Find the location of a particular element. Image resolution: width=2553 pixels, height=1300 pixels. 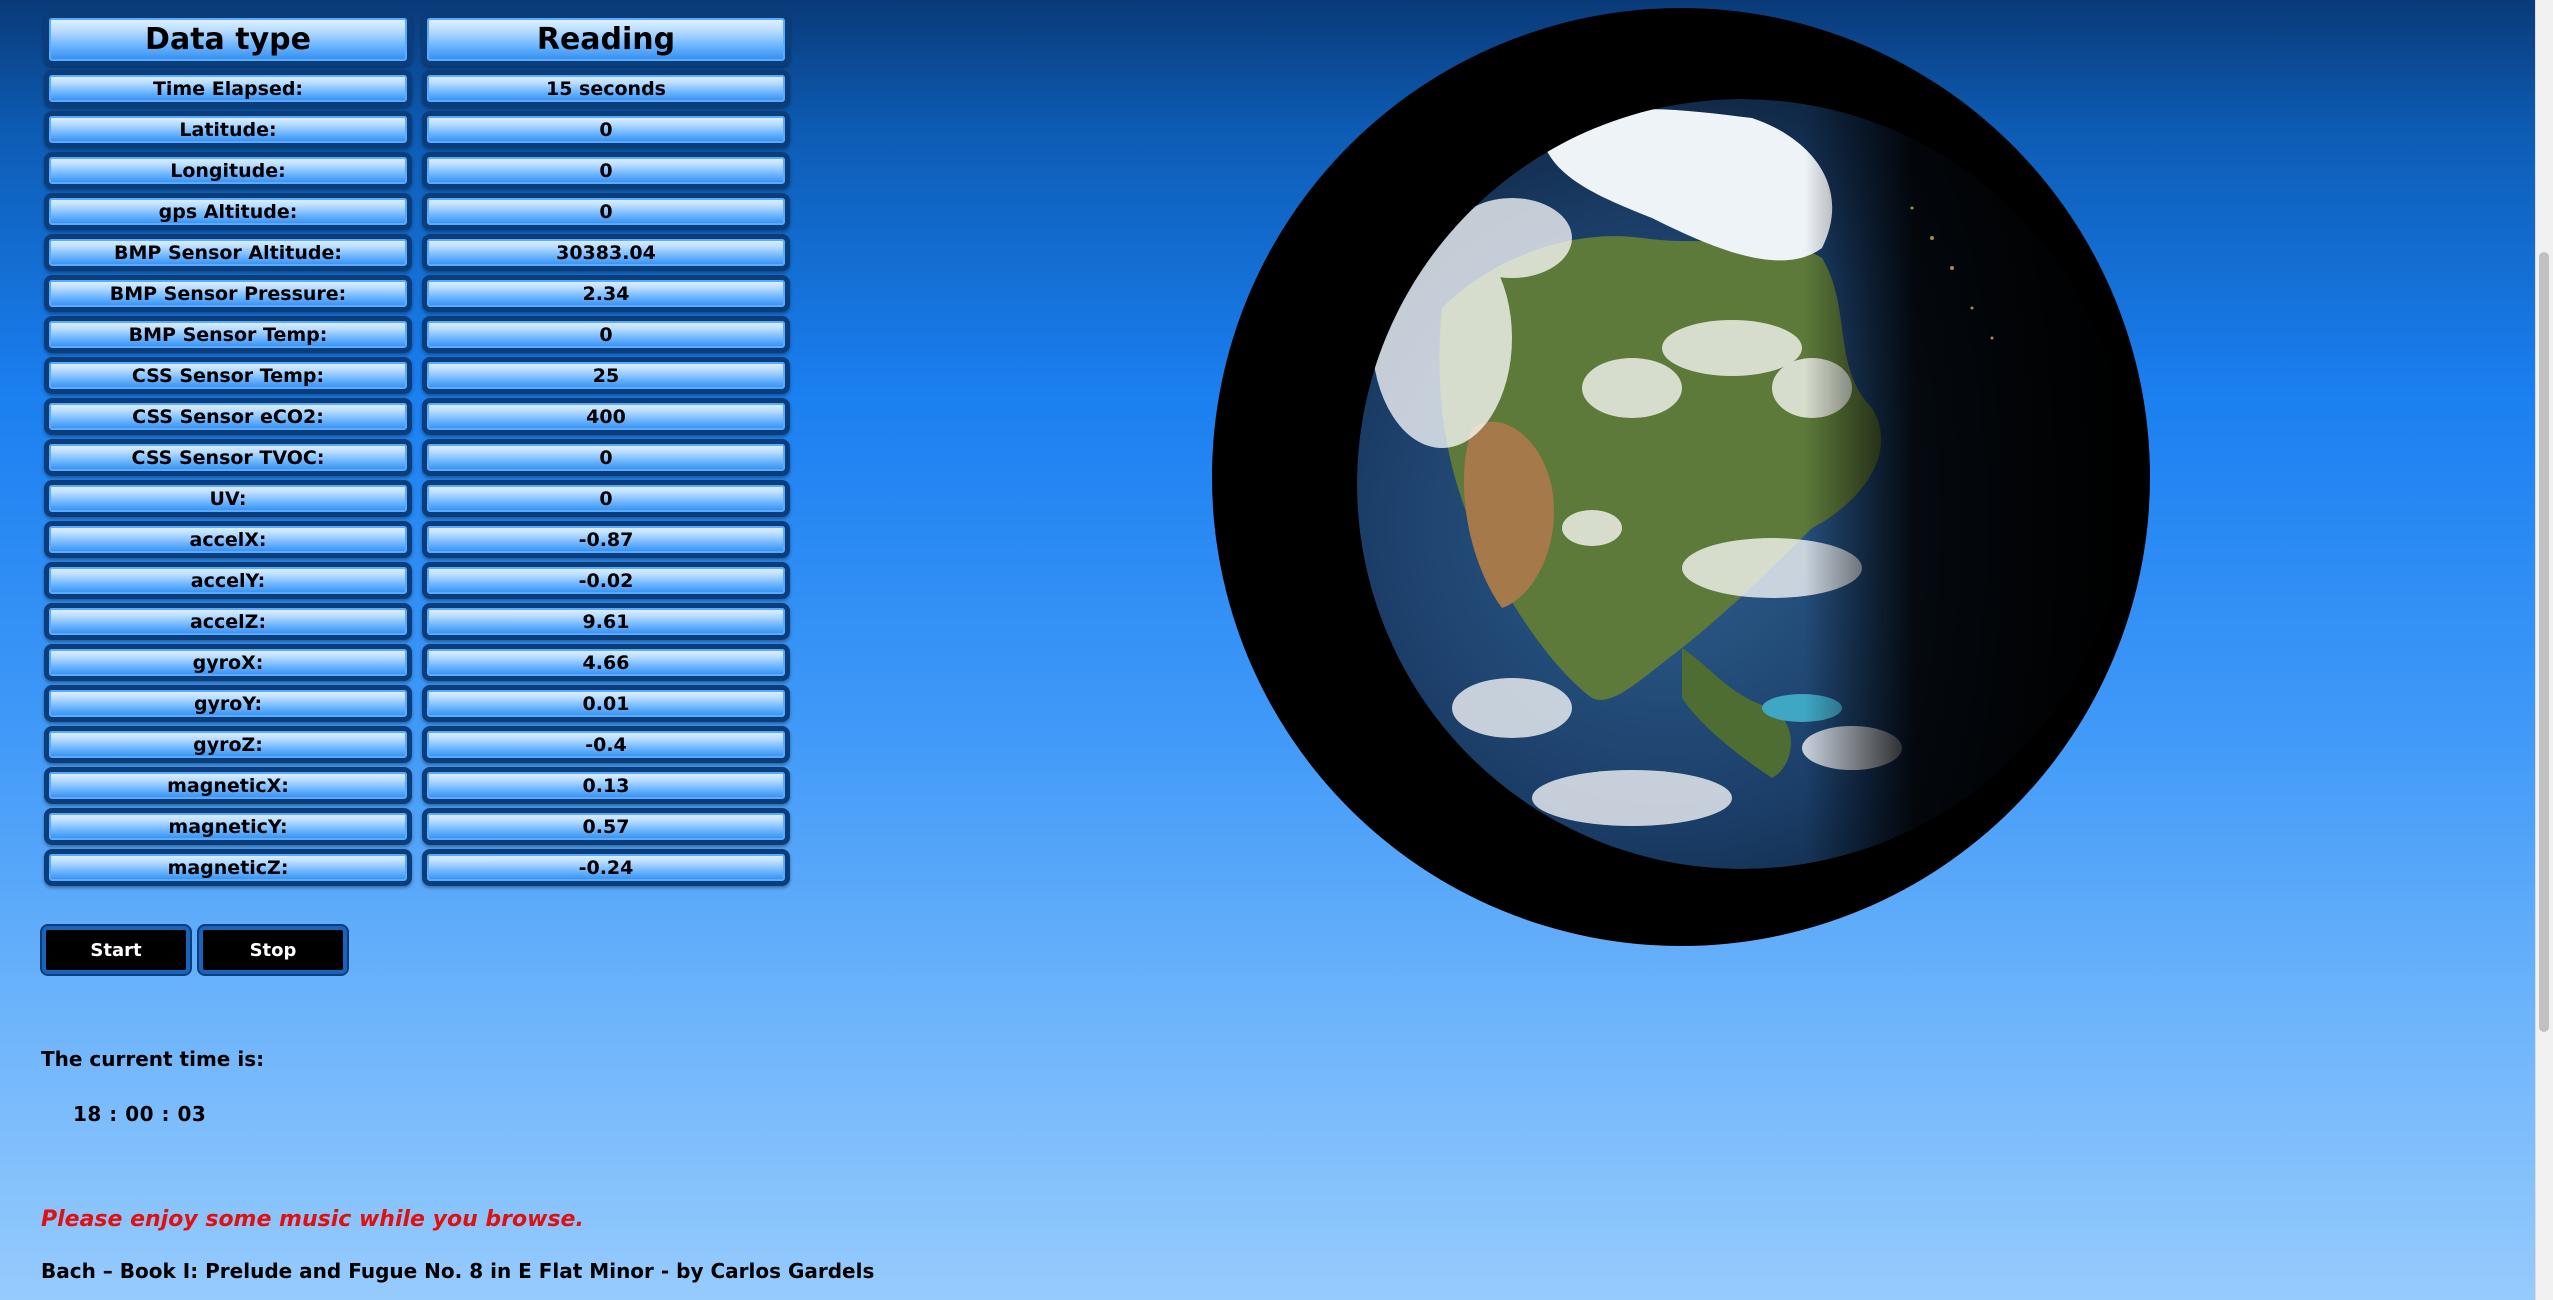

row-label: accelY: is located at coordinates (228, 580).